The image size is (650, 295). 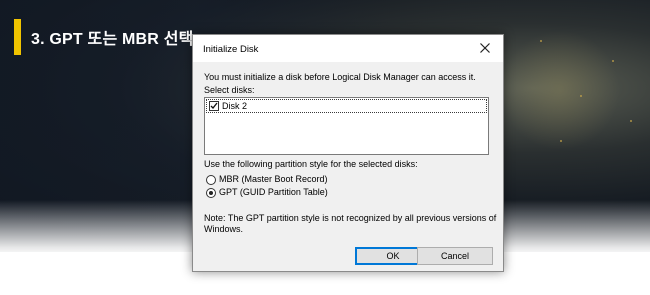 I want to click on gpt-label: GPT (GUID Partition Table), so click(x=273, y=192).